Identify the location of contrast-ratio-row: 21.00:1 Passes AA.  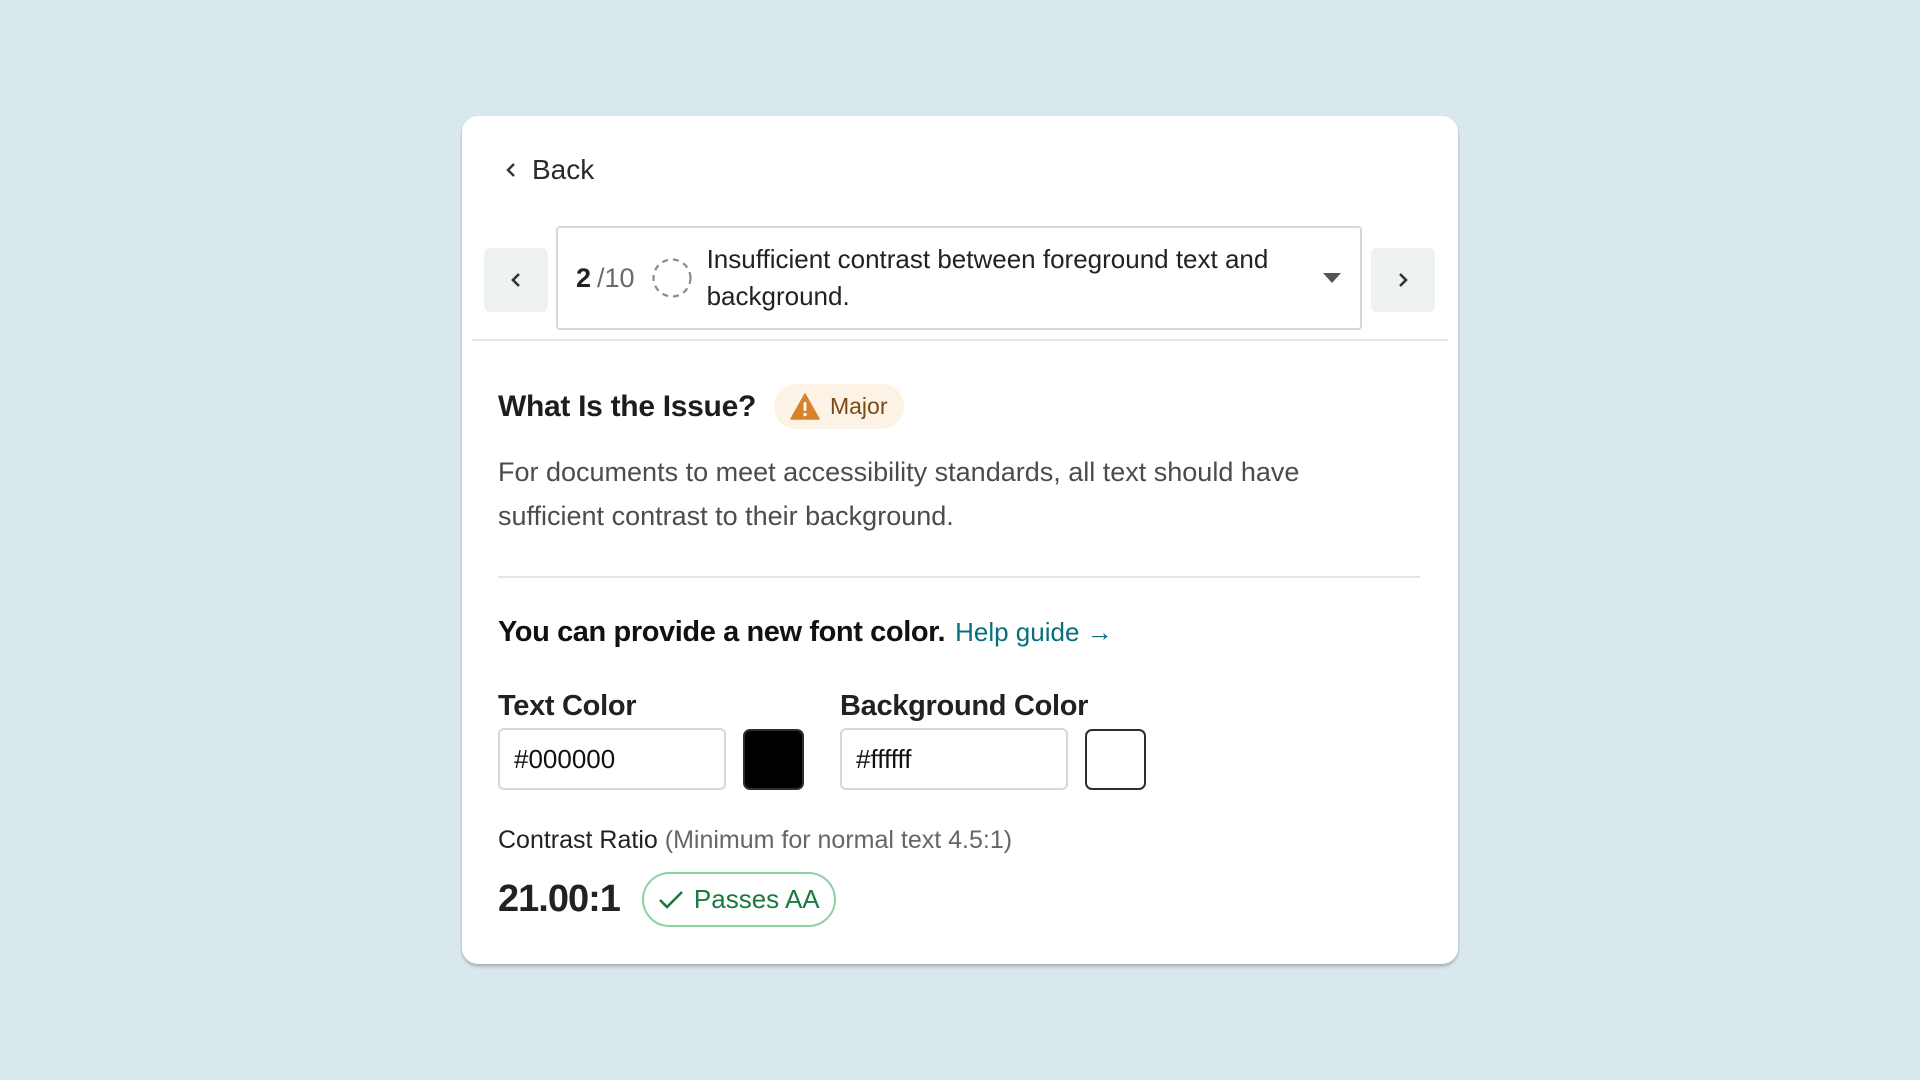
(667, 899).